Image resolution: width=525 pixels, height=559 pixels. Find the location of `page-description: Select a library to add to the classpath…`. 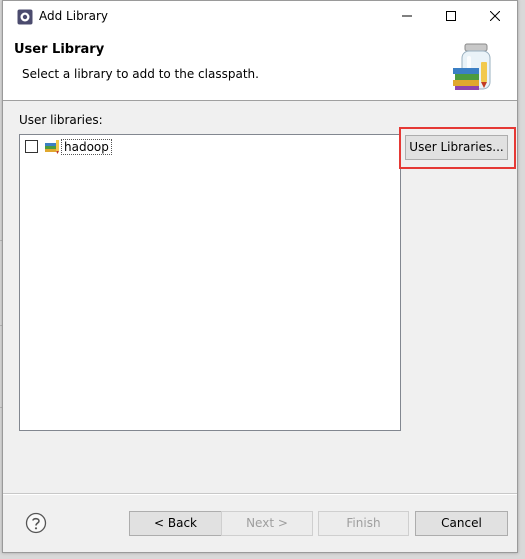

page-description: Select a library to add to the classpath… is located at coordinates (140, 74).